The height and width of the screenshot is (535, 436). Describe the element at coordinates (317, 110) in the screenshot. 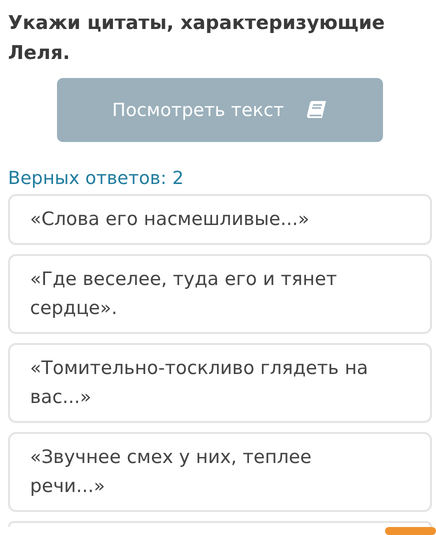

I see `book-icon` at that location.